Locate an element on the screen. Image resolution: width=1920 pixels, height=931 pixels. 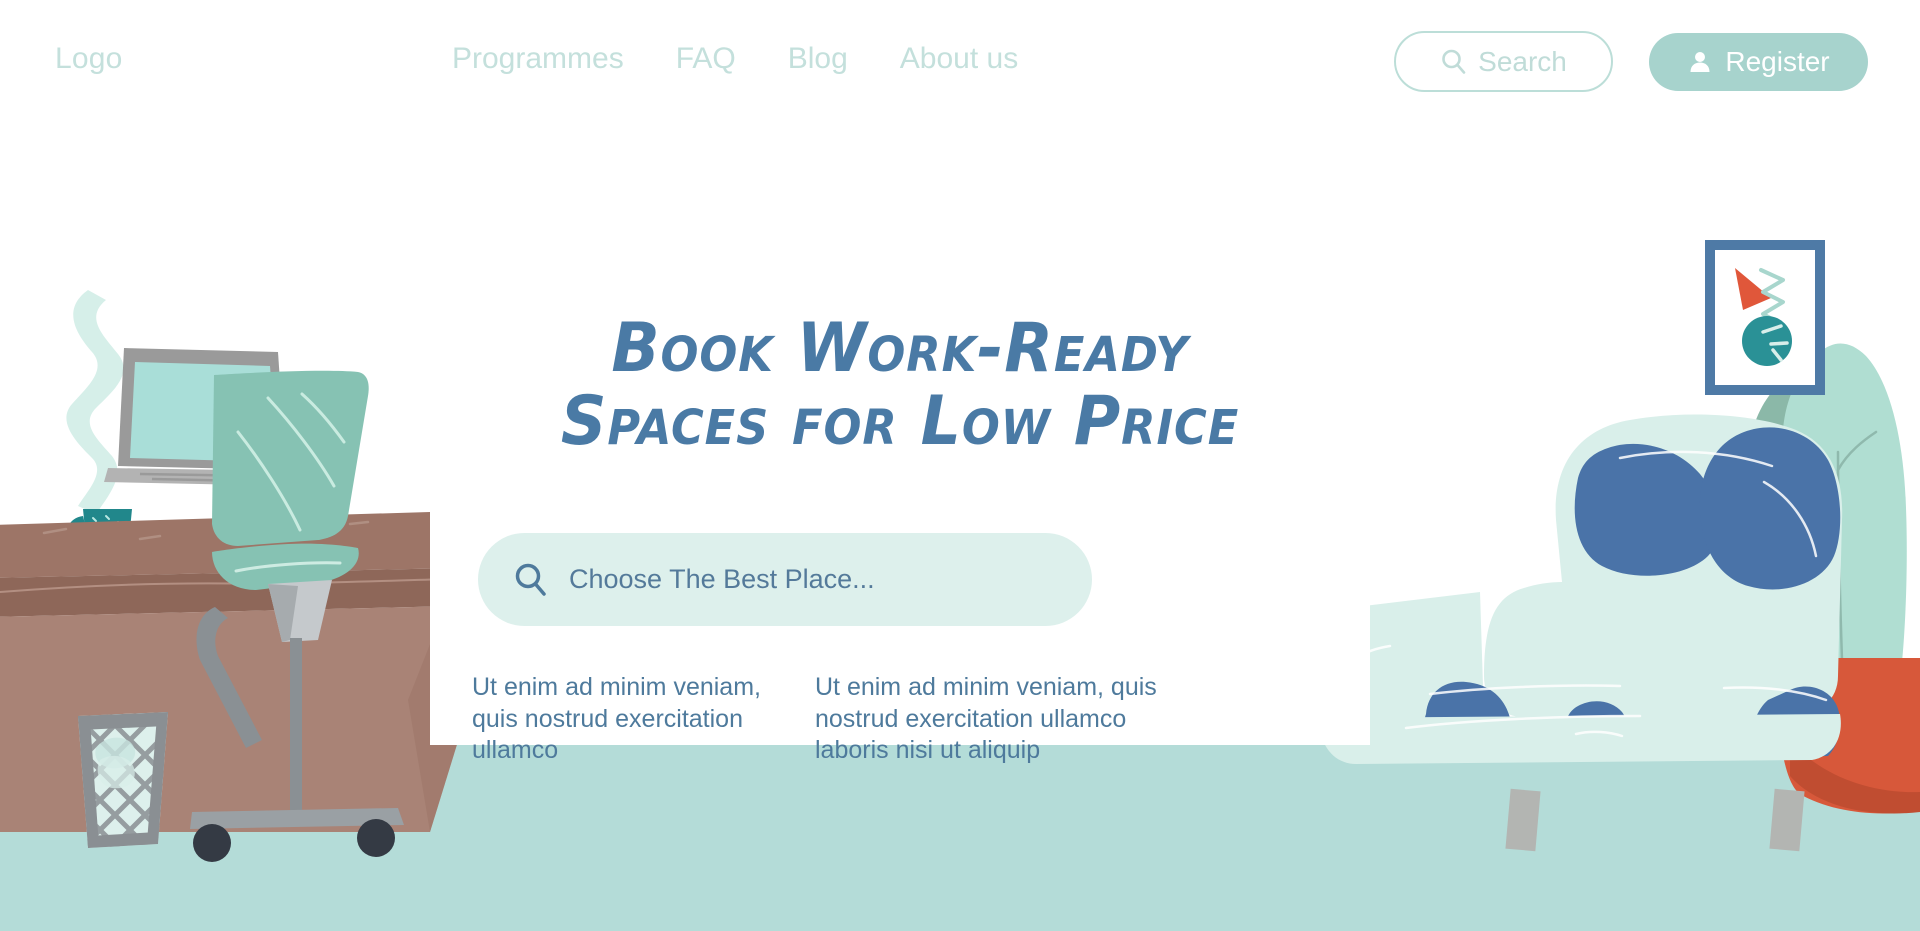
logo: Logo is located at coordinates (89, 59).